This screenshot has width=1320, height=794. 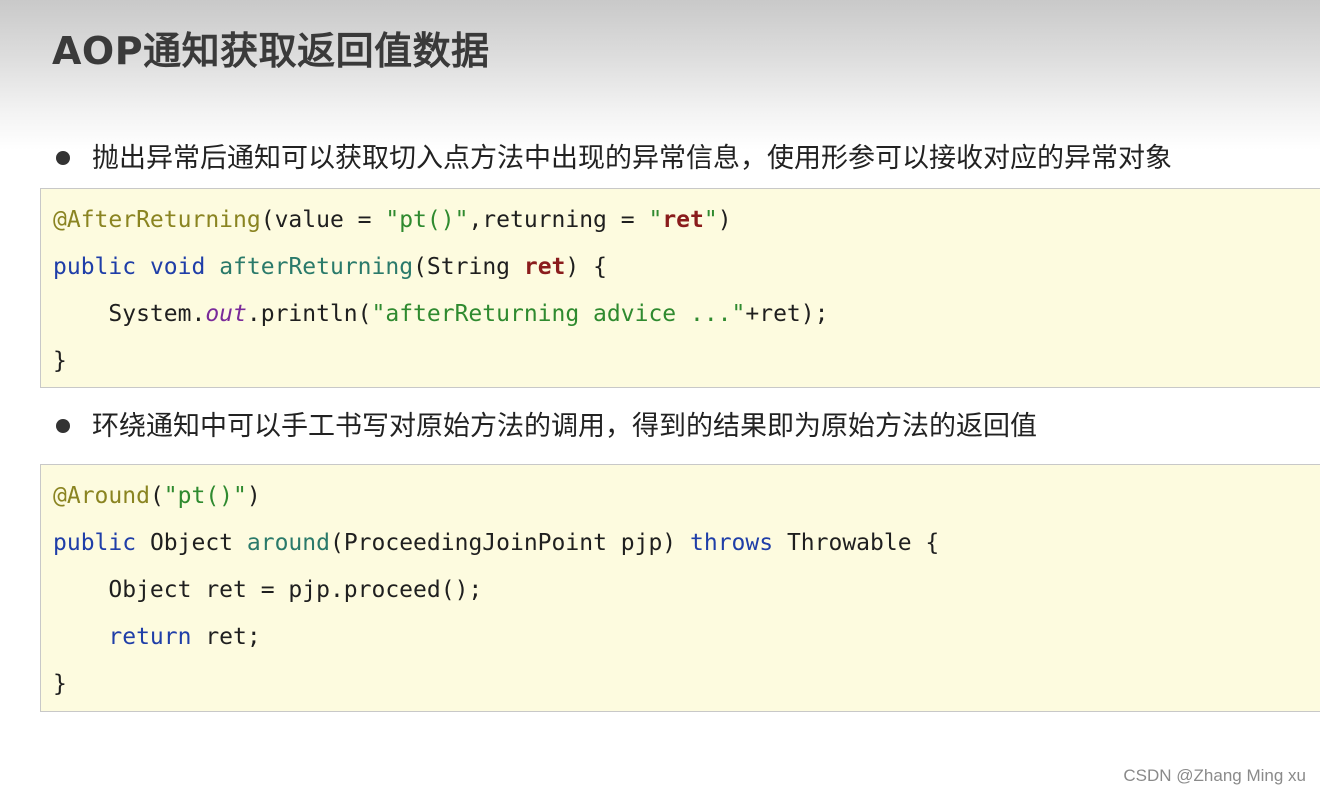 I want to click on bullet-text-2: 环绕通知中可以手工书写对原始方法的调用，得到的结果即为原始方法的返回值, so click(x=564, y=426).